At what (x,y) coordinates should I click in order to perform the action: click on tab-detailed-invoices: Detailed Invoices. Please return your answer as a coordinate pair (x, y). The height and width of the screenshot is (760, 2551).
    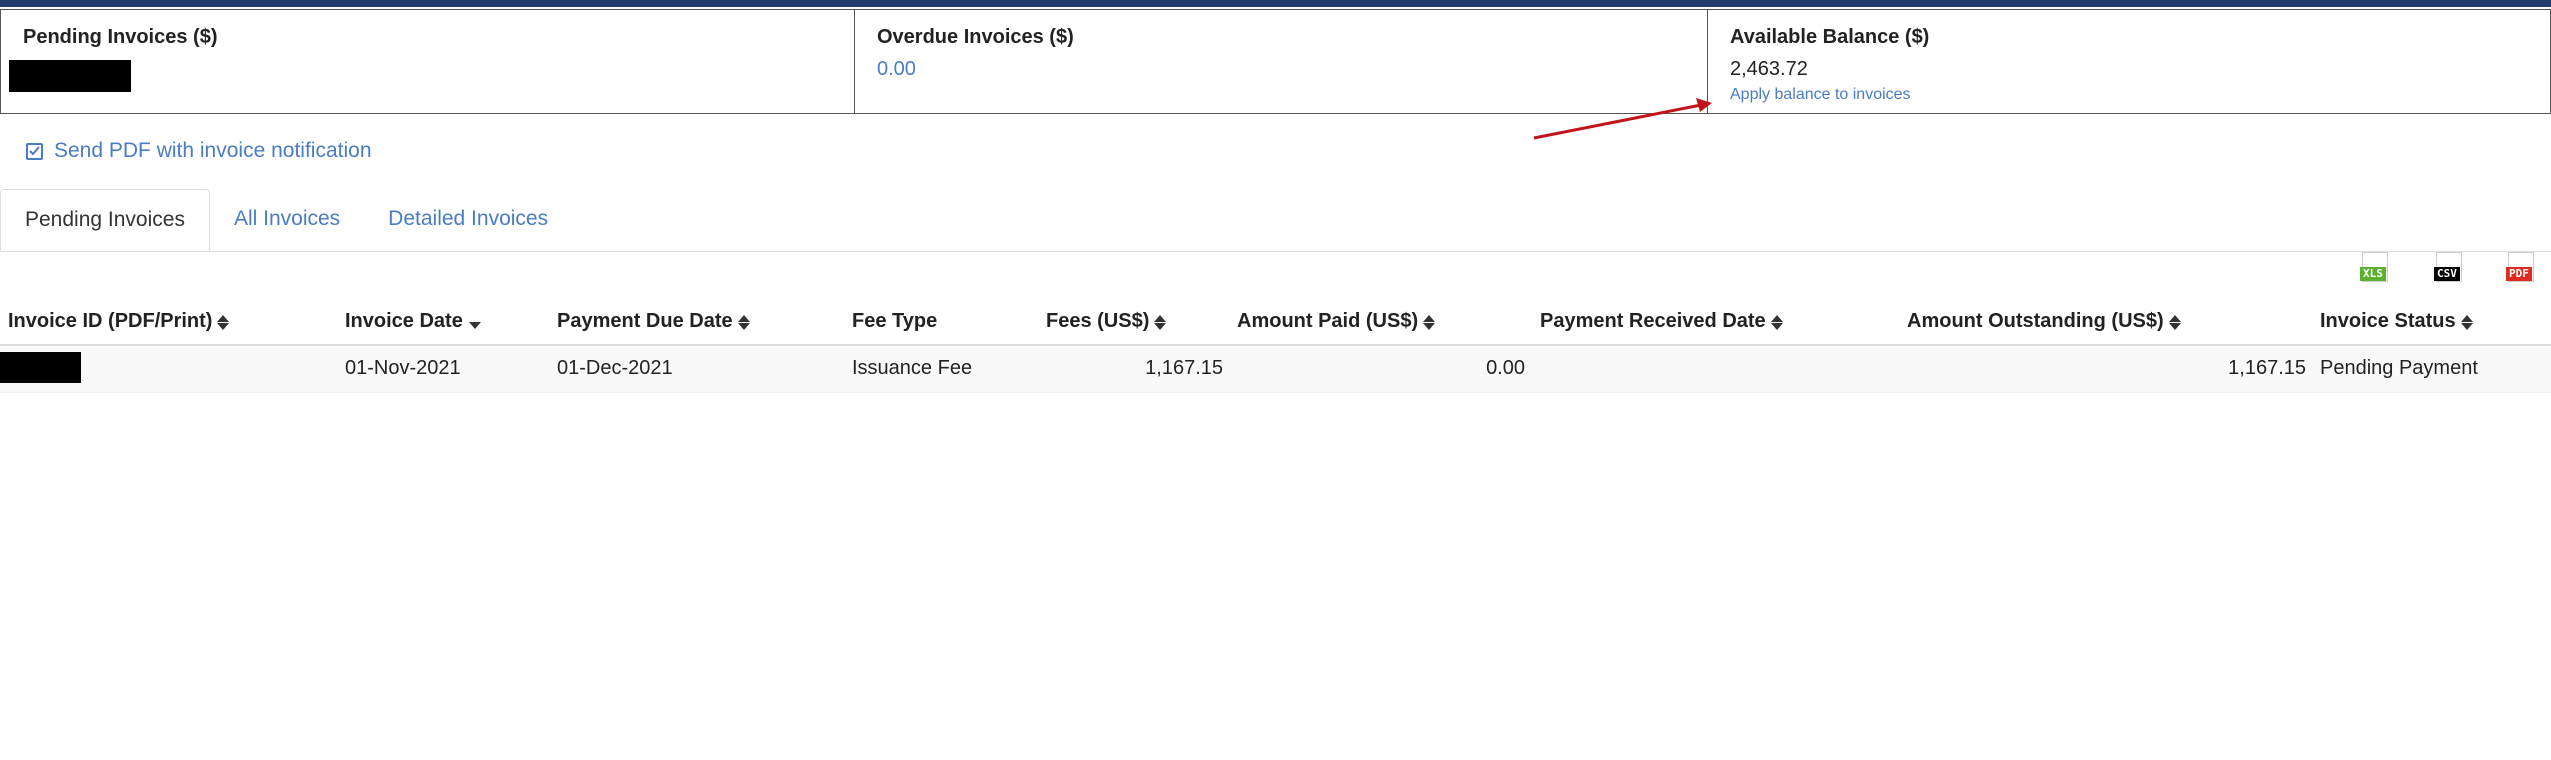
    Looking at the image, I should click on (468, 220).